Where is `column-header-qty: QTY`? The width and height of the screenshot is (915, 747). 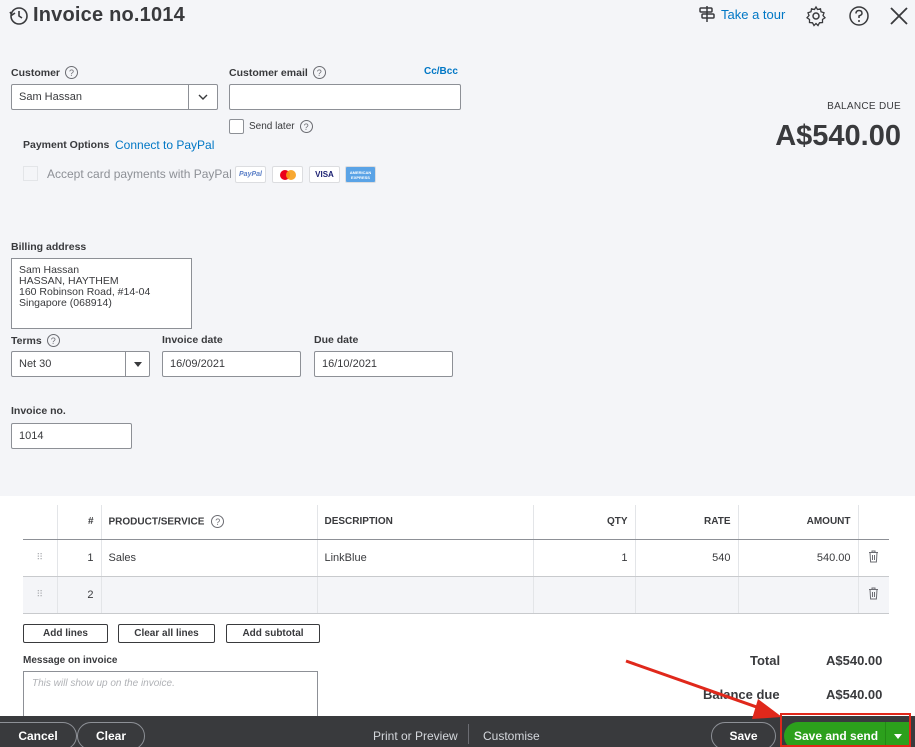
column-header-qty: QTY is located at coordinates (584, 522).